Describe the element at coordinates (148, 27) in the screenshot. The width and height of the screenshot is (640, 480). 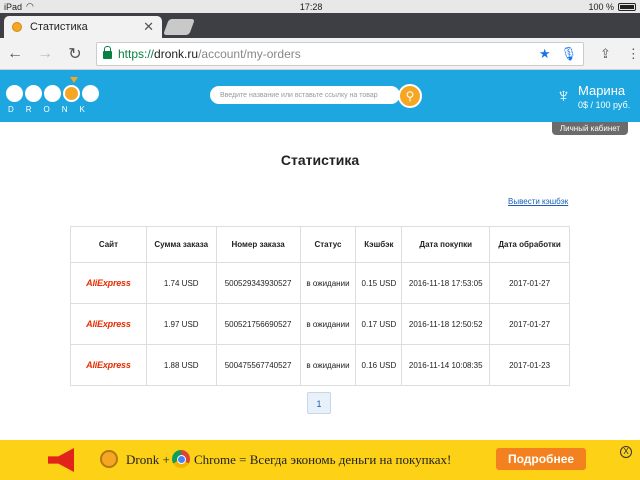
I see `tab-close-icon: ✕` at that location.